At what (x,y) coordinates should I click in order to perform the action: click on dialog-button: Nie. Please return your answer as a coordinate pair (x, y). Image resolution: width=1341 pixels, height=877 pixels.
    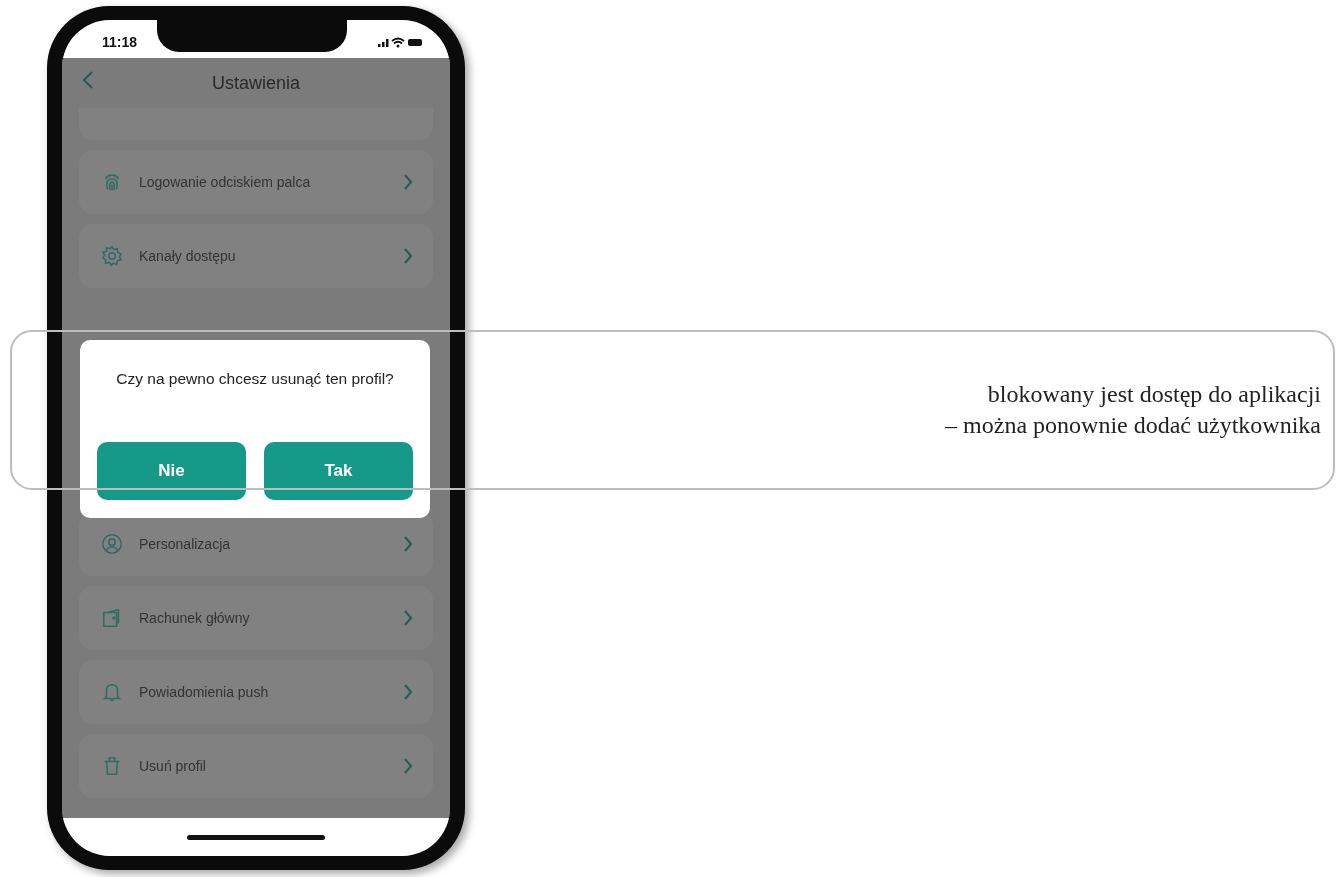
    Looking at the image, I should click on (171, 471).